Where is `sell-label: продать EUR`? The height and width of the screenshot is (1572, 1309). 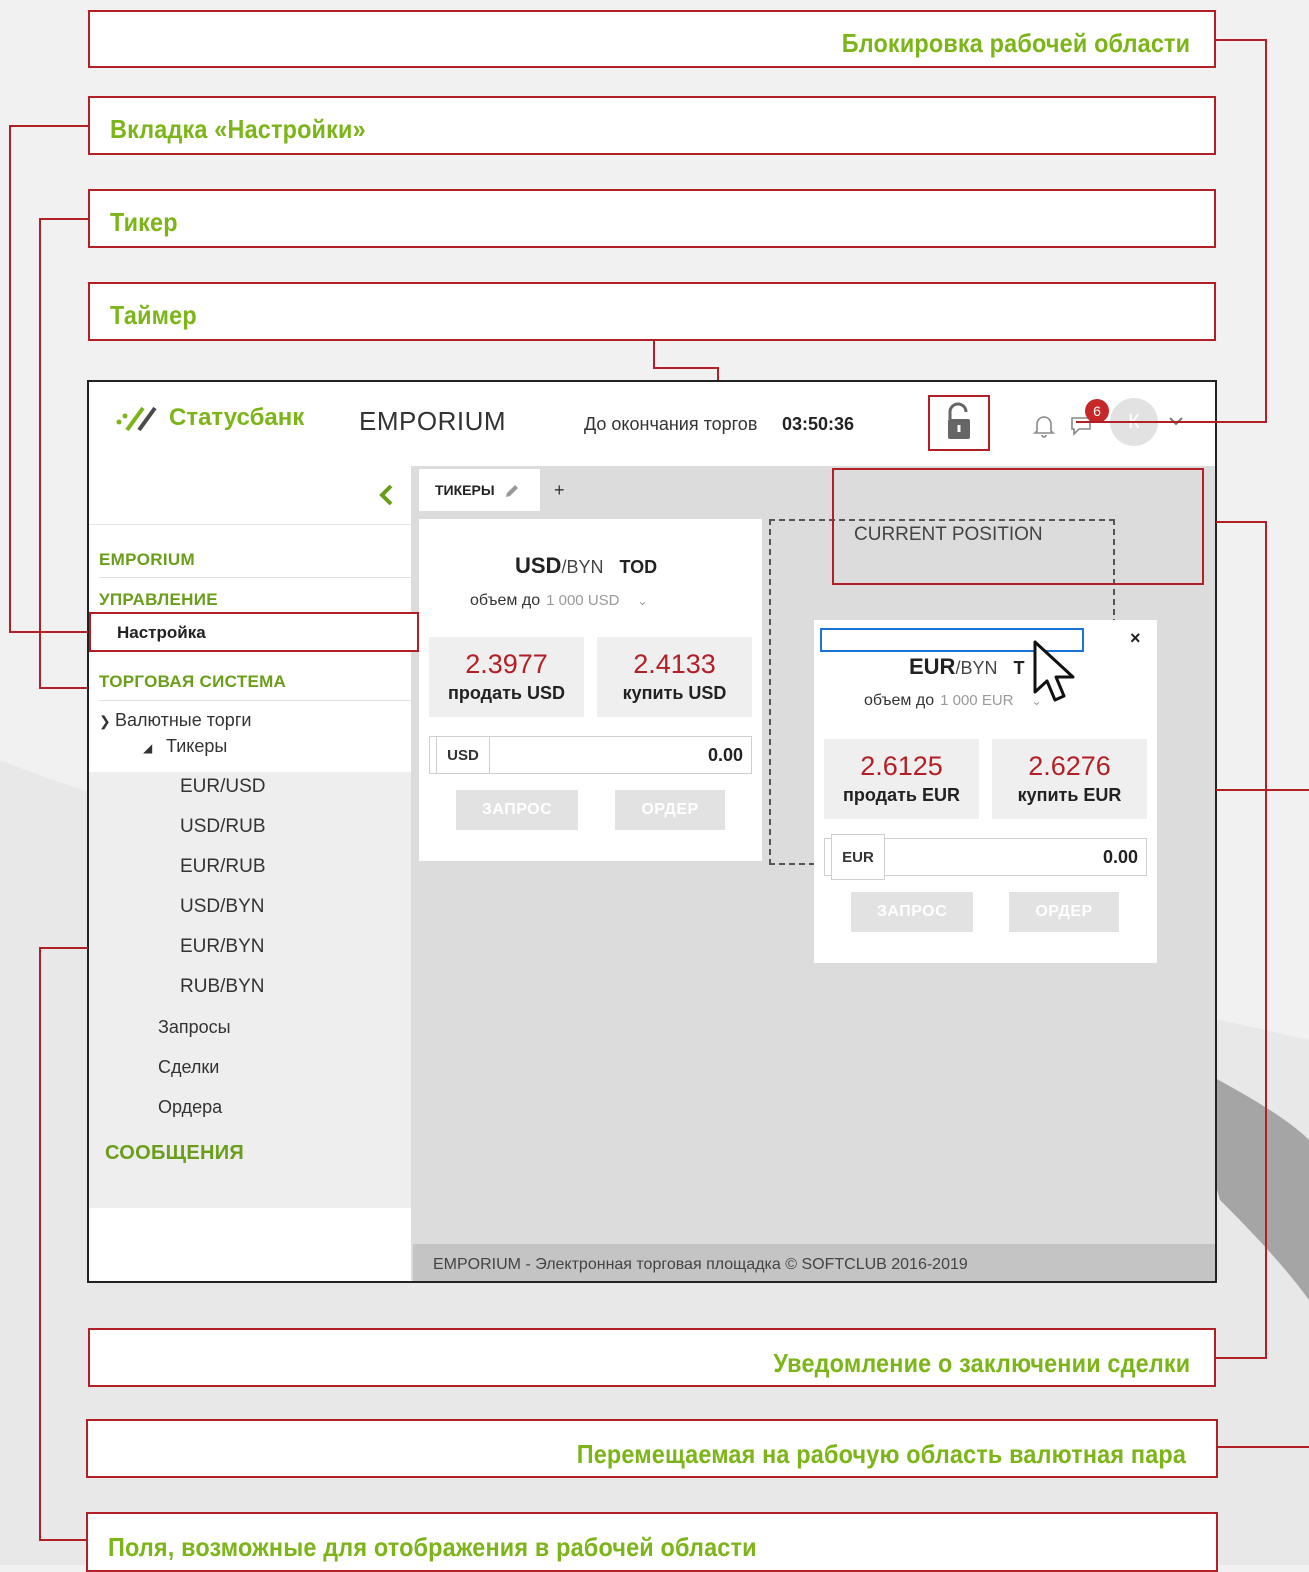
sell-label: продать EUR is located at coordinates (901, 795).